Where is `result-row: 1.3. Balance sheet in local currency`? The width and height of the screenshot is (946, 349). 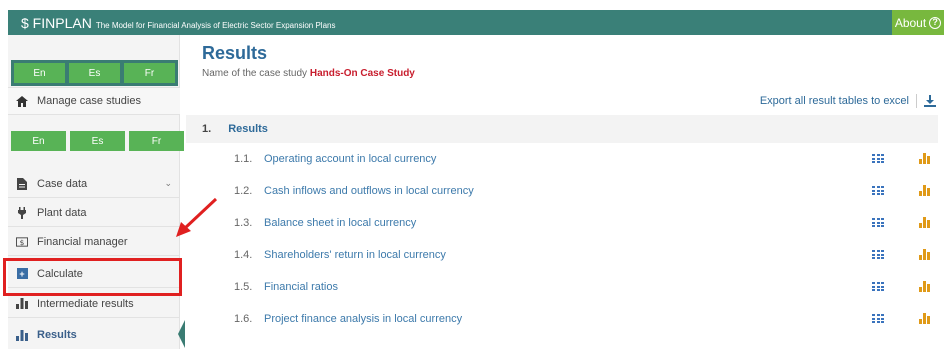 result-row: 1.3. Balance sheet in local currency is located at coordinates (562, 223).